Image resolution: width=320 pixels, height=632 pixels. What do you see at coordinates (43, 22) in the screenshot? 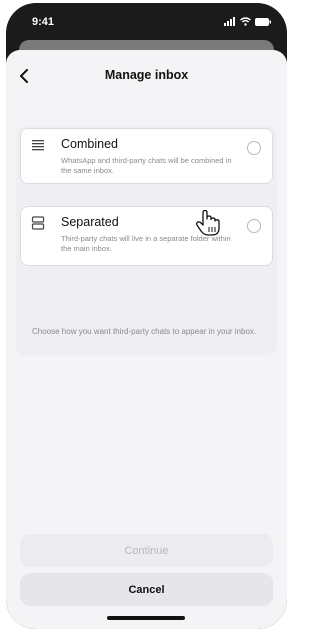
I see `status-time: 9:41` at bounding box center [43, 22].